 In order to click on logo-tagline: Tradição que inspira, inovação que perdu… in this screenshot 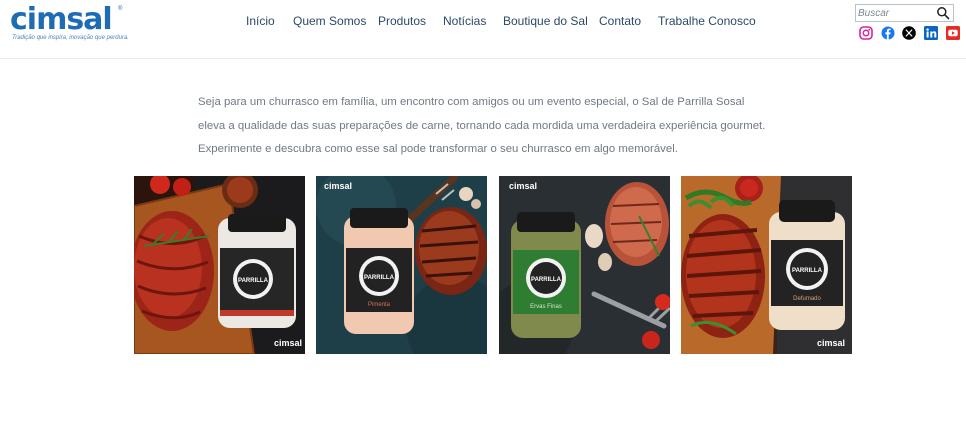, I will do `click(70, 38)`.